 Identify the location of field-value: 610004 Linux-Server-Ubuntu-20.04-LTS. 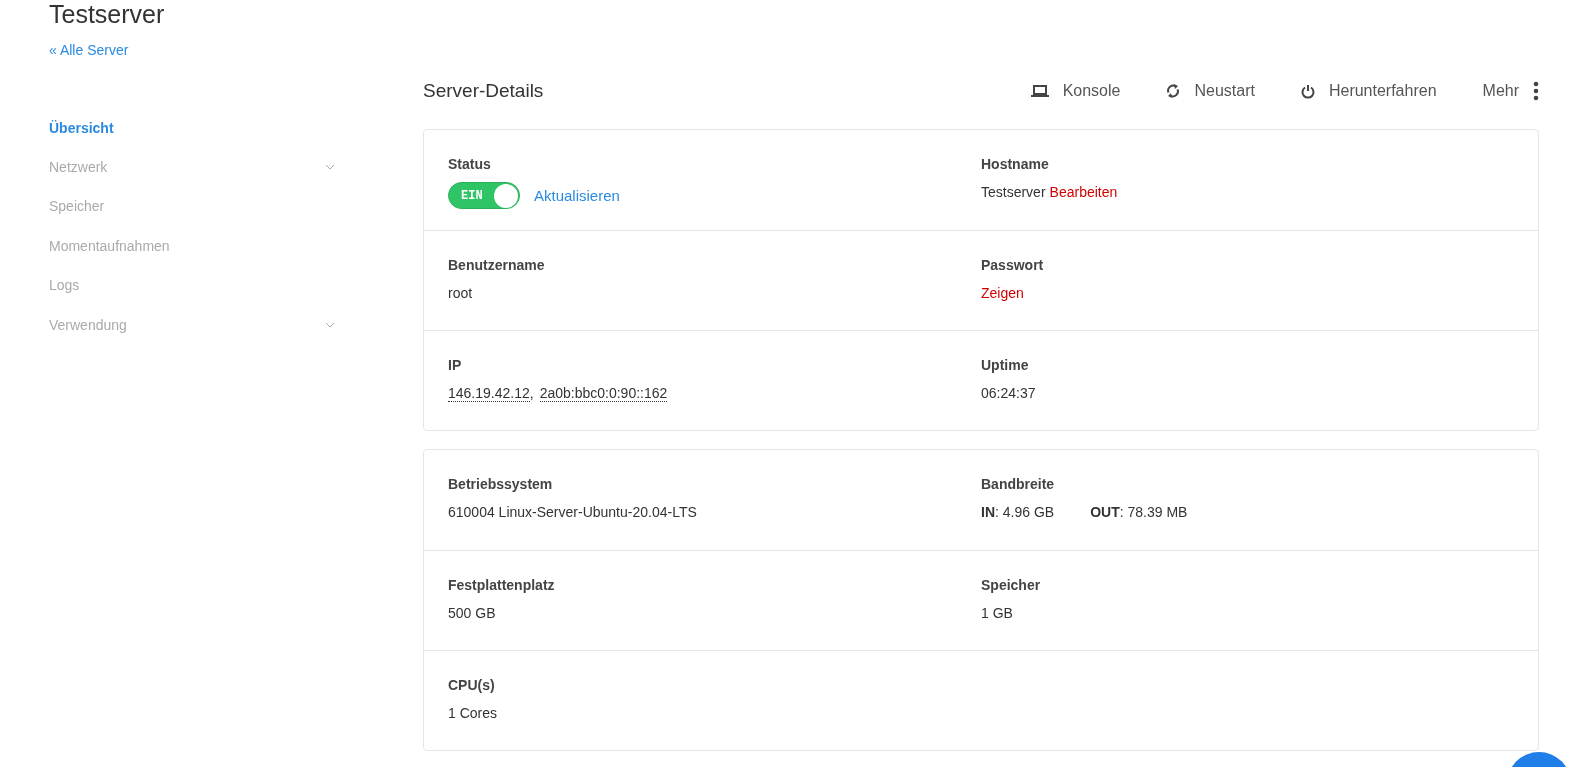
(572, 512).